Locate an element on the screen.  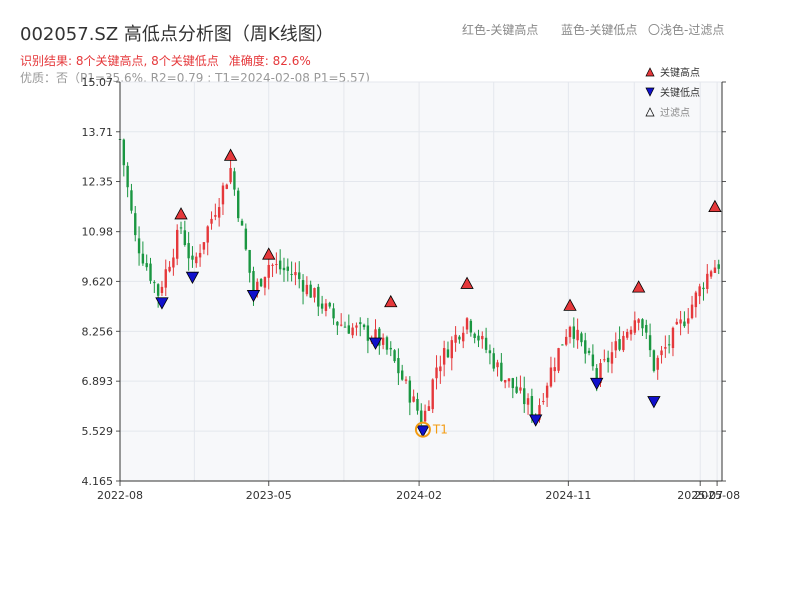
x-tick-label: 2023-05 is located at coordinates (269, 495).